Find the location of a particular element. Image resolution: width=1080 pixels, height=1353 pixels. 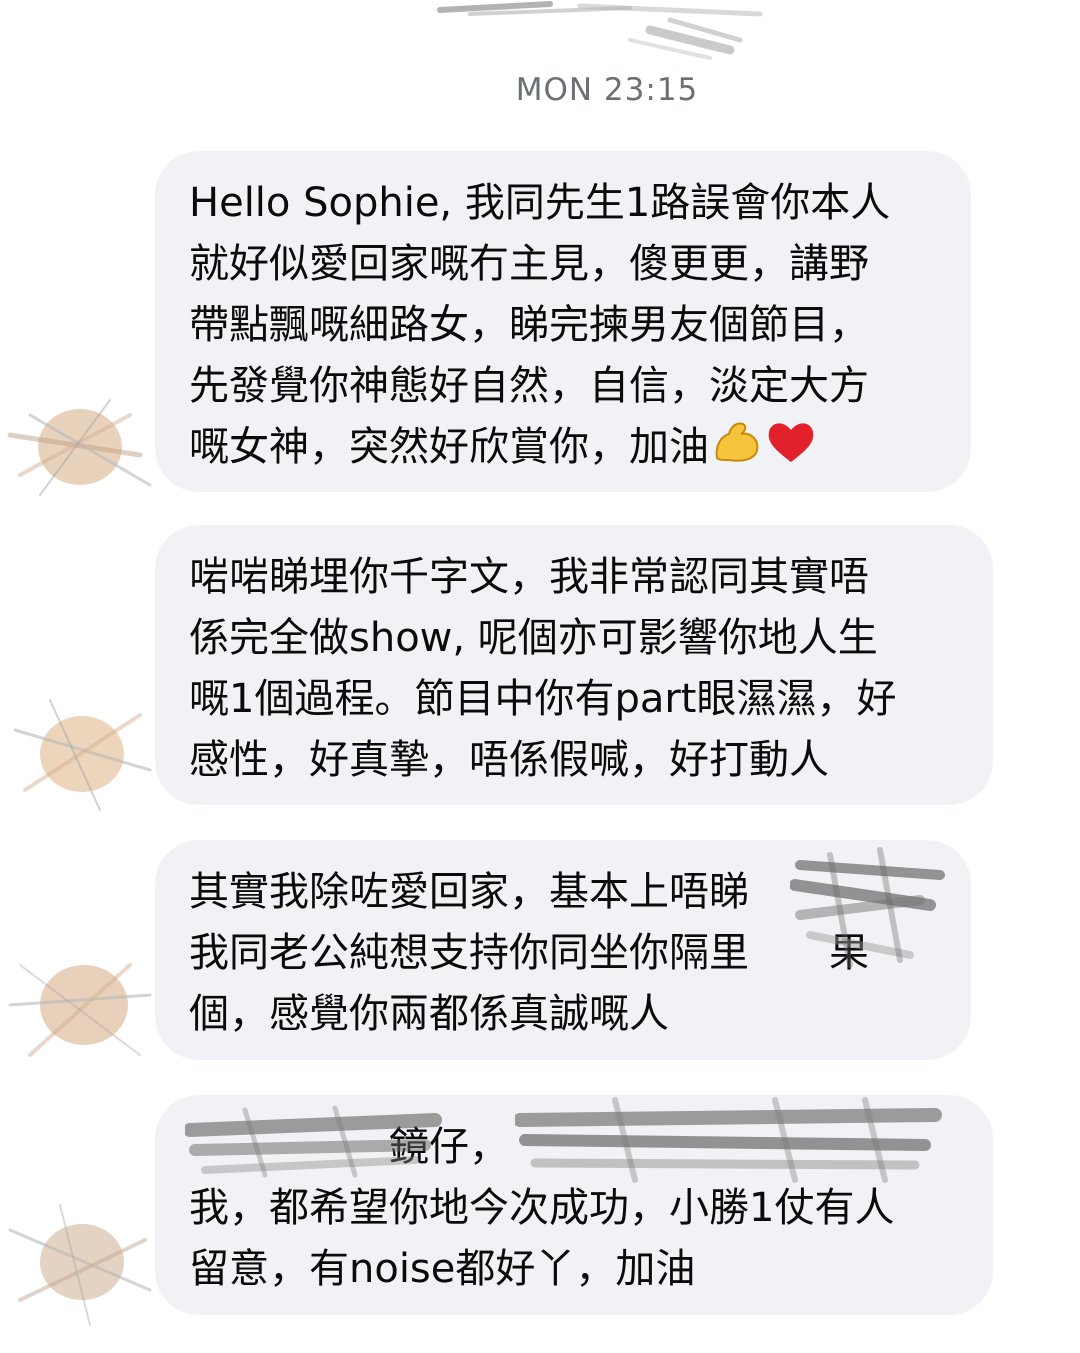

message-bubble: 鏡仔， 我，都希望你地今次成功，小勝1仗有人 留意，有noise都好丫，加油 is located at coordinates (574, 1205).